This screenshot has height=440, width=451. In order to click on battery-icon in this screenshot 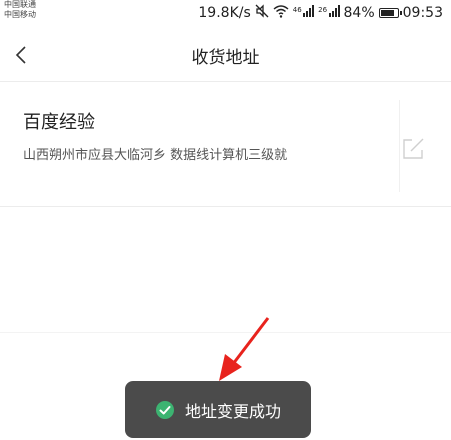, I will do `click(390, 13)`.